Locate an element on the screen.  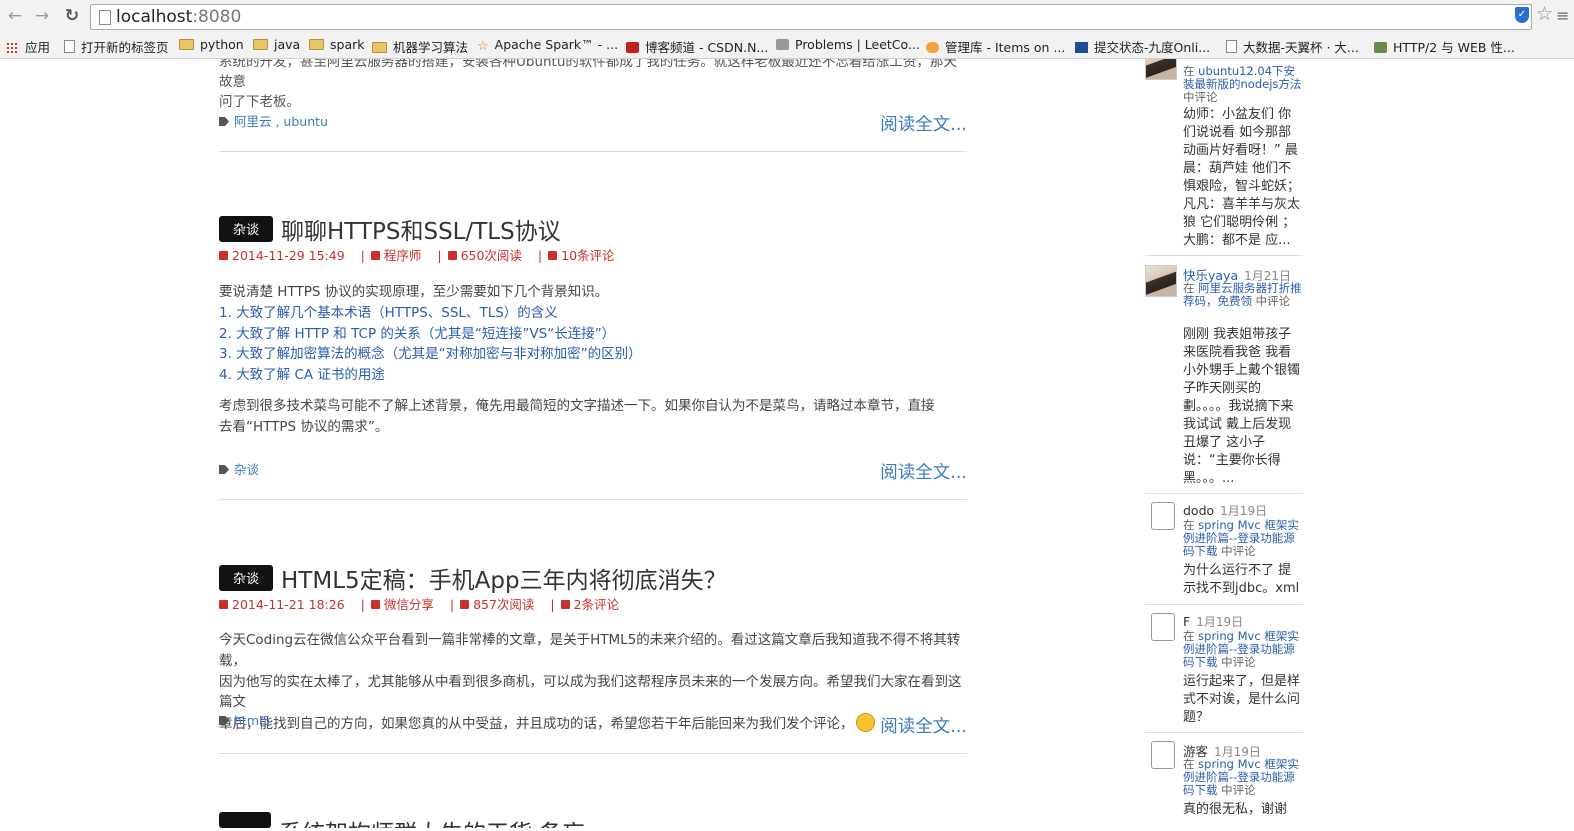
tag-links: 杂谈 is located at coordinates (246, 469).